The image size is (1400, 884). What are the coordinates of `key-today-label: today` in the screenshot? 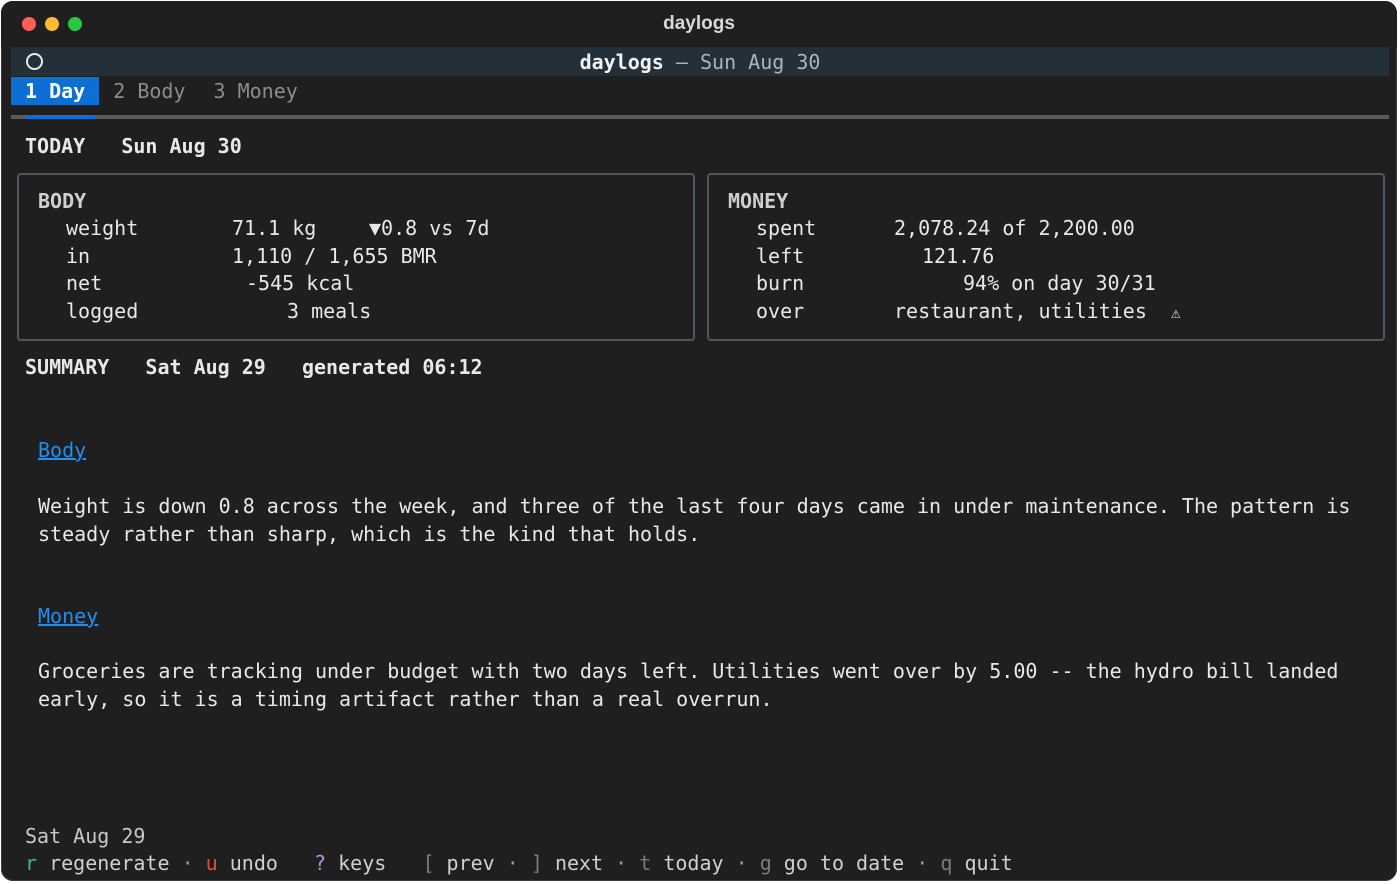 It's located at (693, 863).